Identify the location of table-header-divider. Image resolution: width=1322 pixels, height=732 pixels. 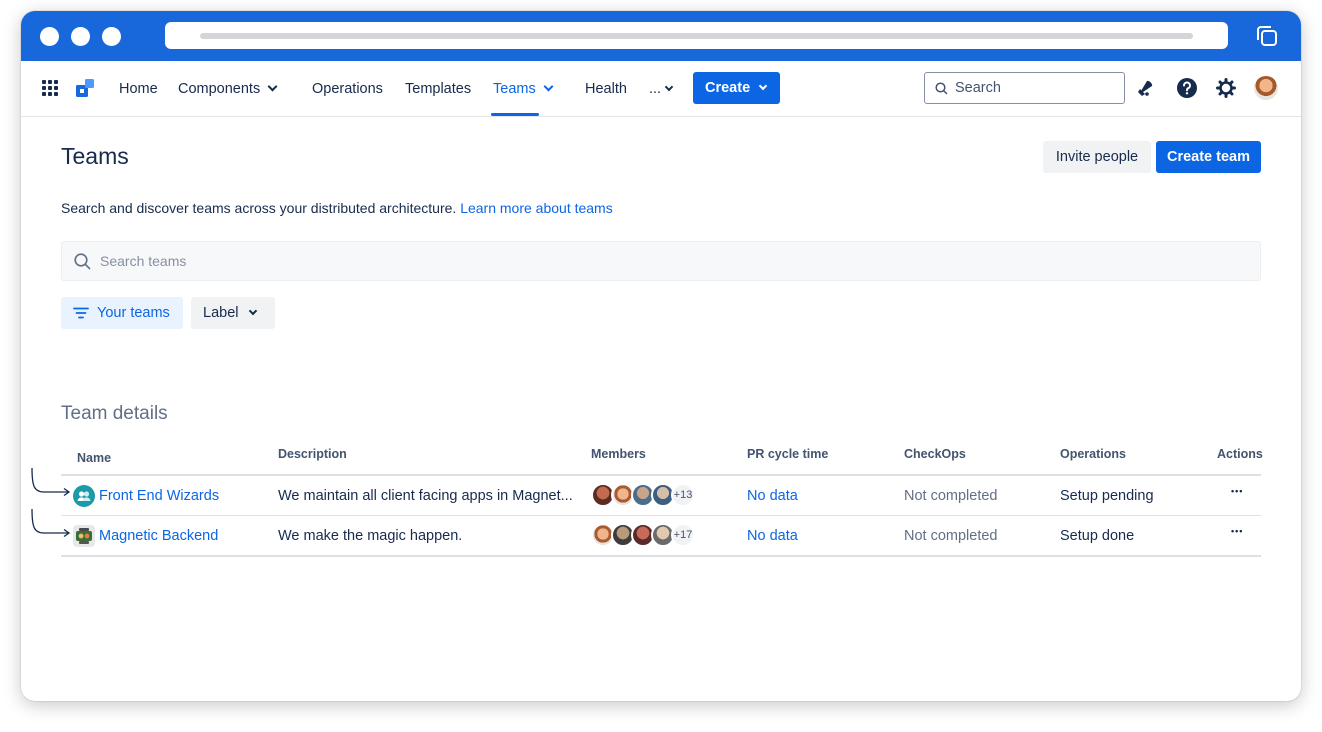
(661, 475).